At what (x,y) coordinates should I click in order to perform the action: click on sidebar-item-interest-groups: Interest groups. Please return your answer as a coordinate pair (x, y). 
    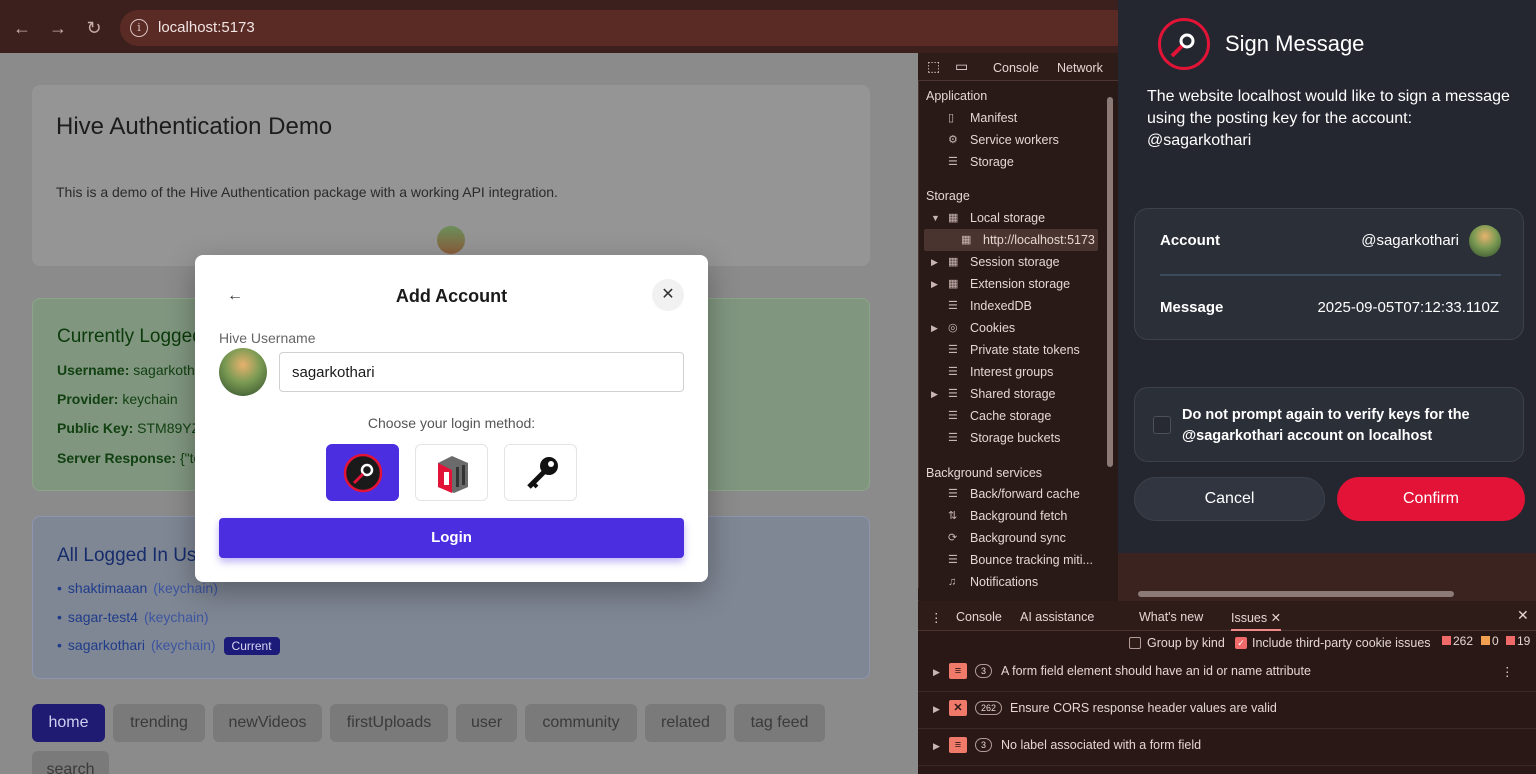
    Looking at the image, I should click on (1011, 372).